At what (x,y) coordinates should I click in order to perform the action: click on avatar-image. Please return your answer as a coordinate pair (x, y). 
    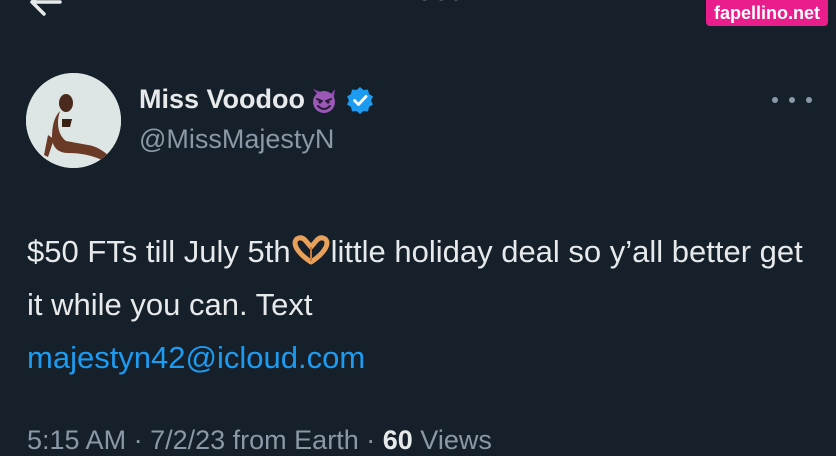
    Looking at the image, I should click on (73, 120).